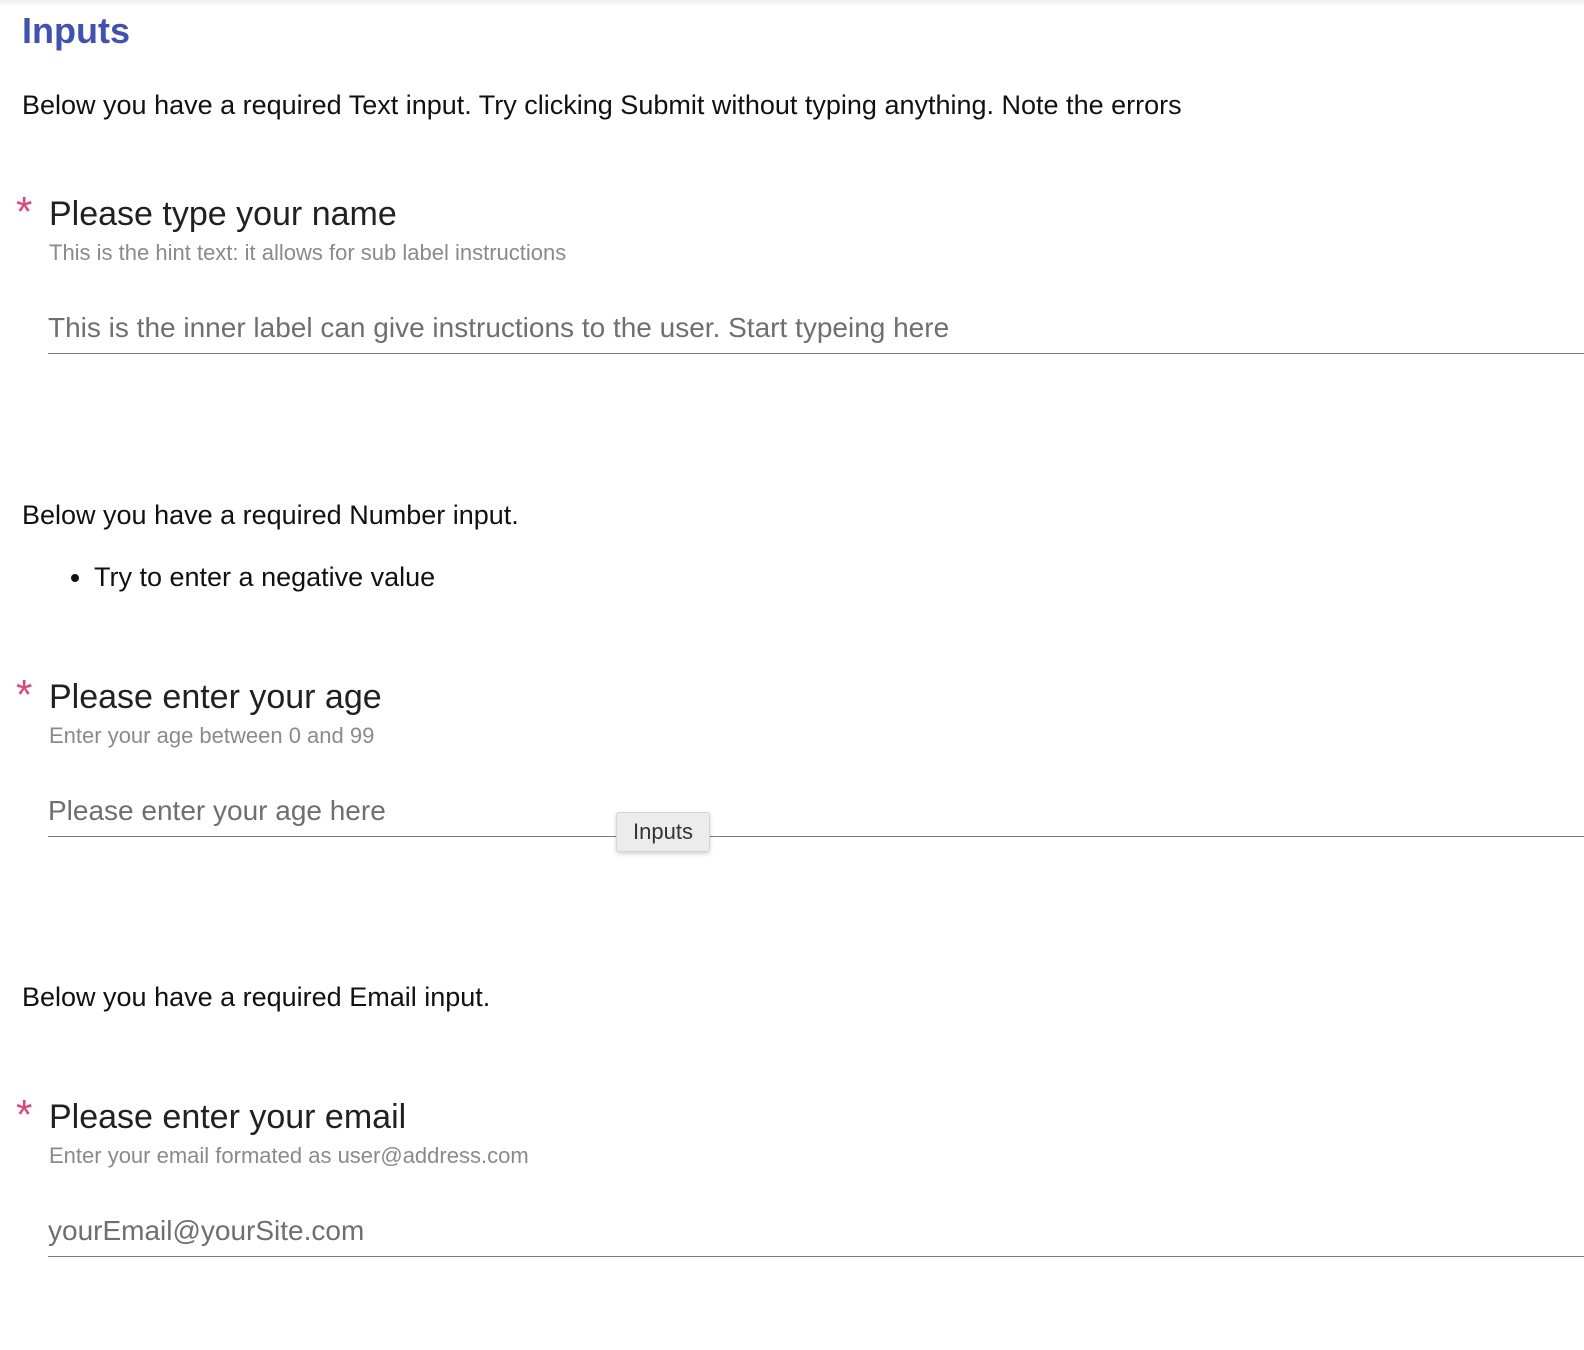  Describe the element at coordinates (264, 577) in the screenshot. I see `number-tip-item: Try to enter a negative value` at that location.